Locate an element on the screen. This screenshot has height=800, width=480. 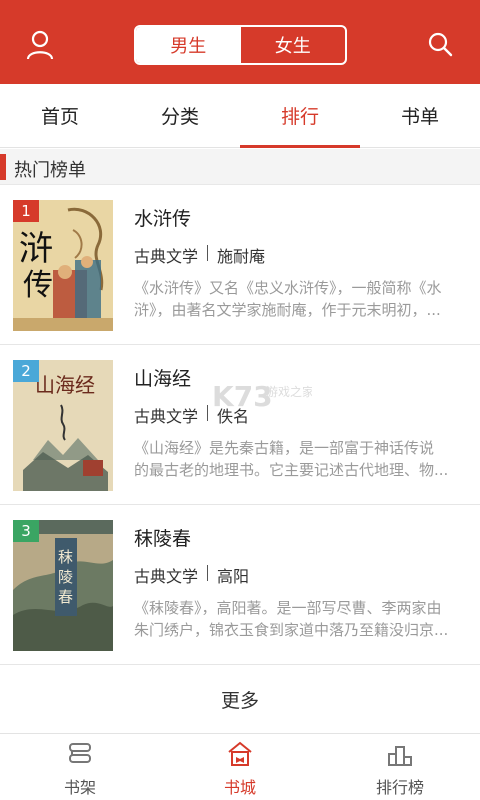
book-meta: 古典文学 高阳 is located at coordinates (191, 575).